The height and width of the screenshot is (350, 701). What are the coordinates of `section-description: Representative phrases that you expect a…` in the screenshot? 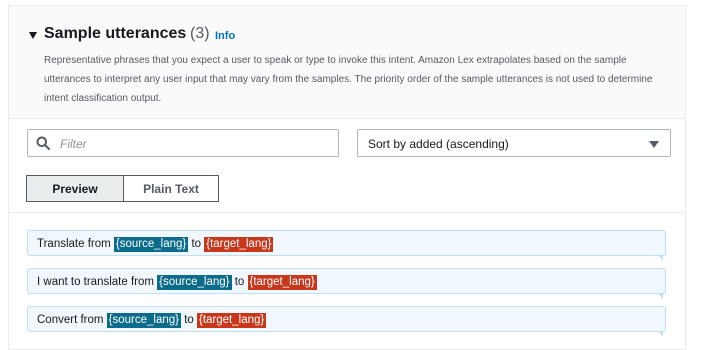 It's located at (348, 79).